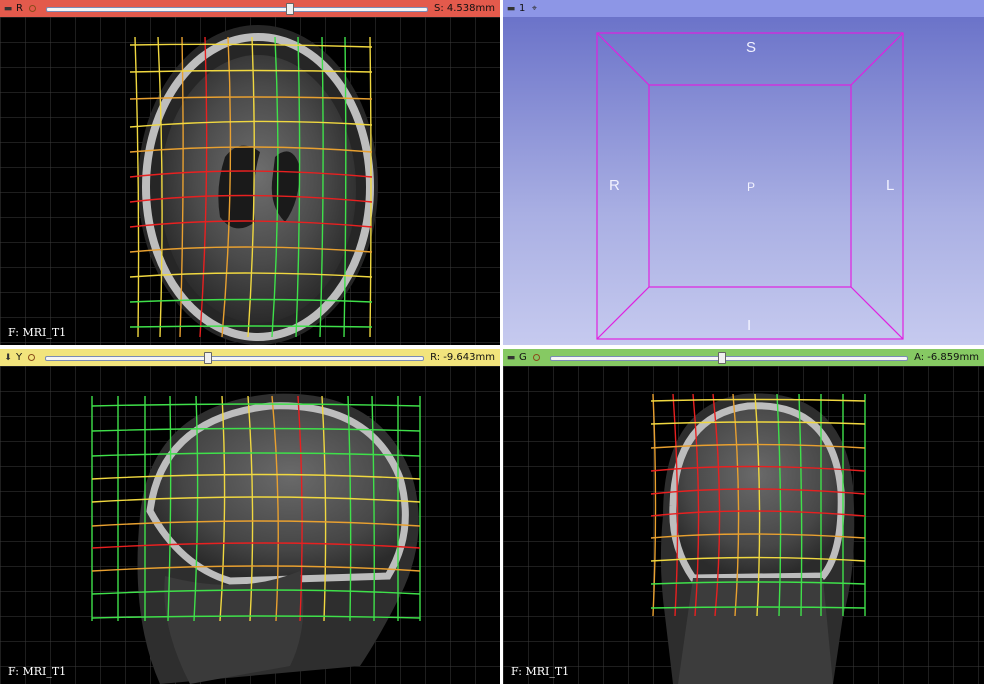 The width and height of the screenshot is (984, 684). Describe the element at coordinates (8, 358) in the screenshot. I see `pin-icon: ⬇` at that location.